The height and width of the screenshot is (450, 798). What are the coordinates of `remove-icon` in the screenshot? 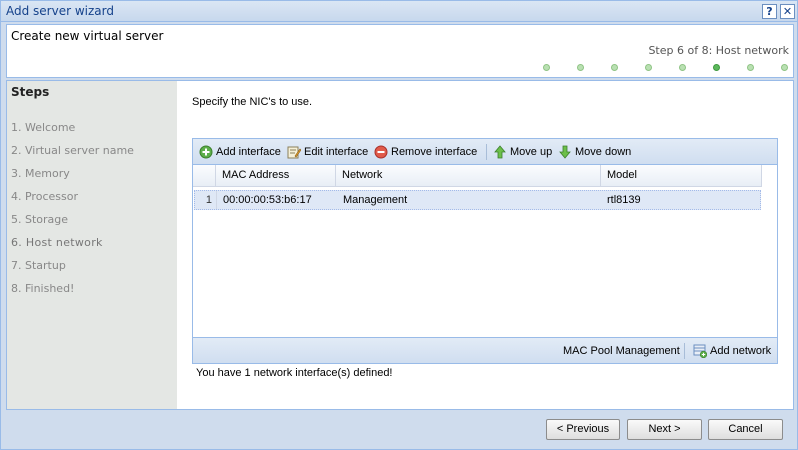 It's located at (381, 152).